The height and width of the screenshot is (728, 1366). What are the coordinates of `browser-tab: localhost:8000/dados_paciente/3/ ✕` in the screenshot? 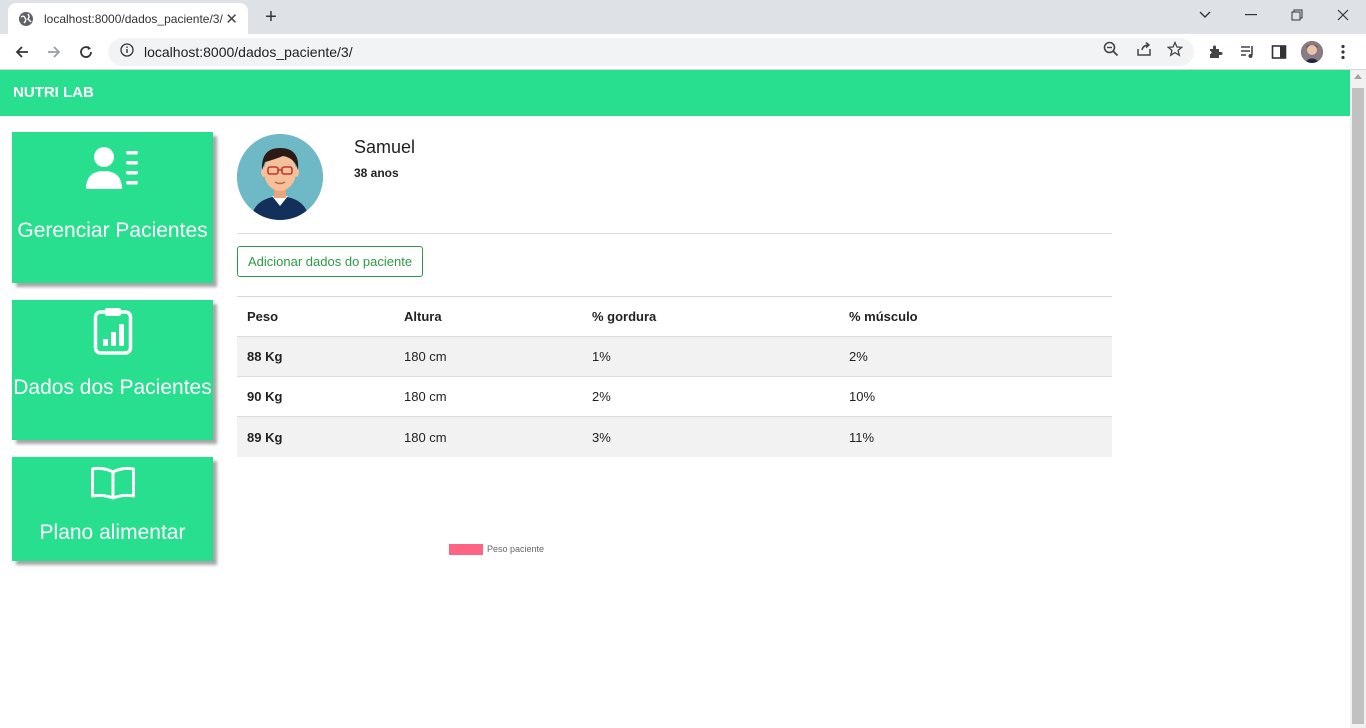 It's located at (128, 18).